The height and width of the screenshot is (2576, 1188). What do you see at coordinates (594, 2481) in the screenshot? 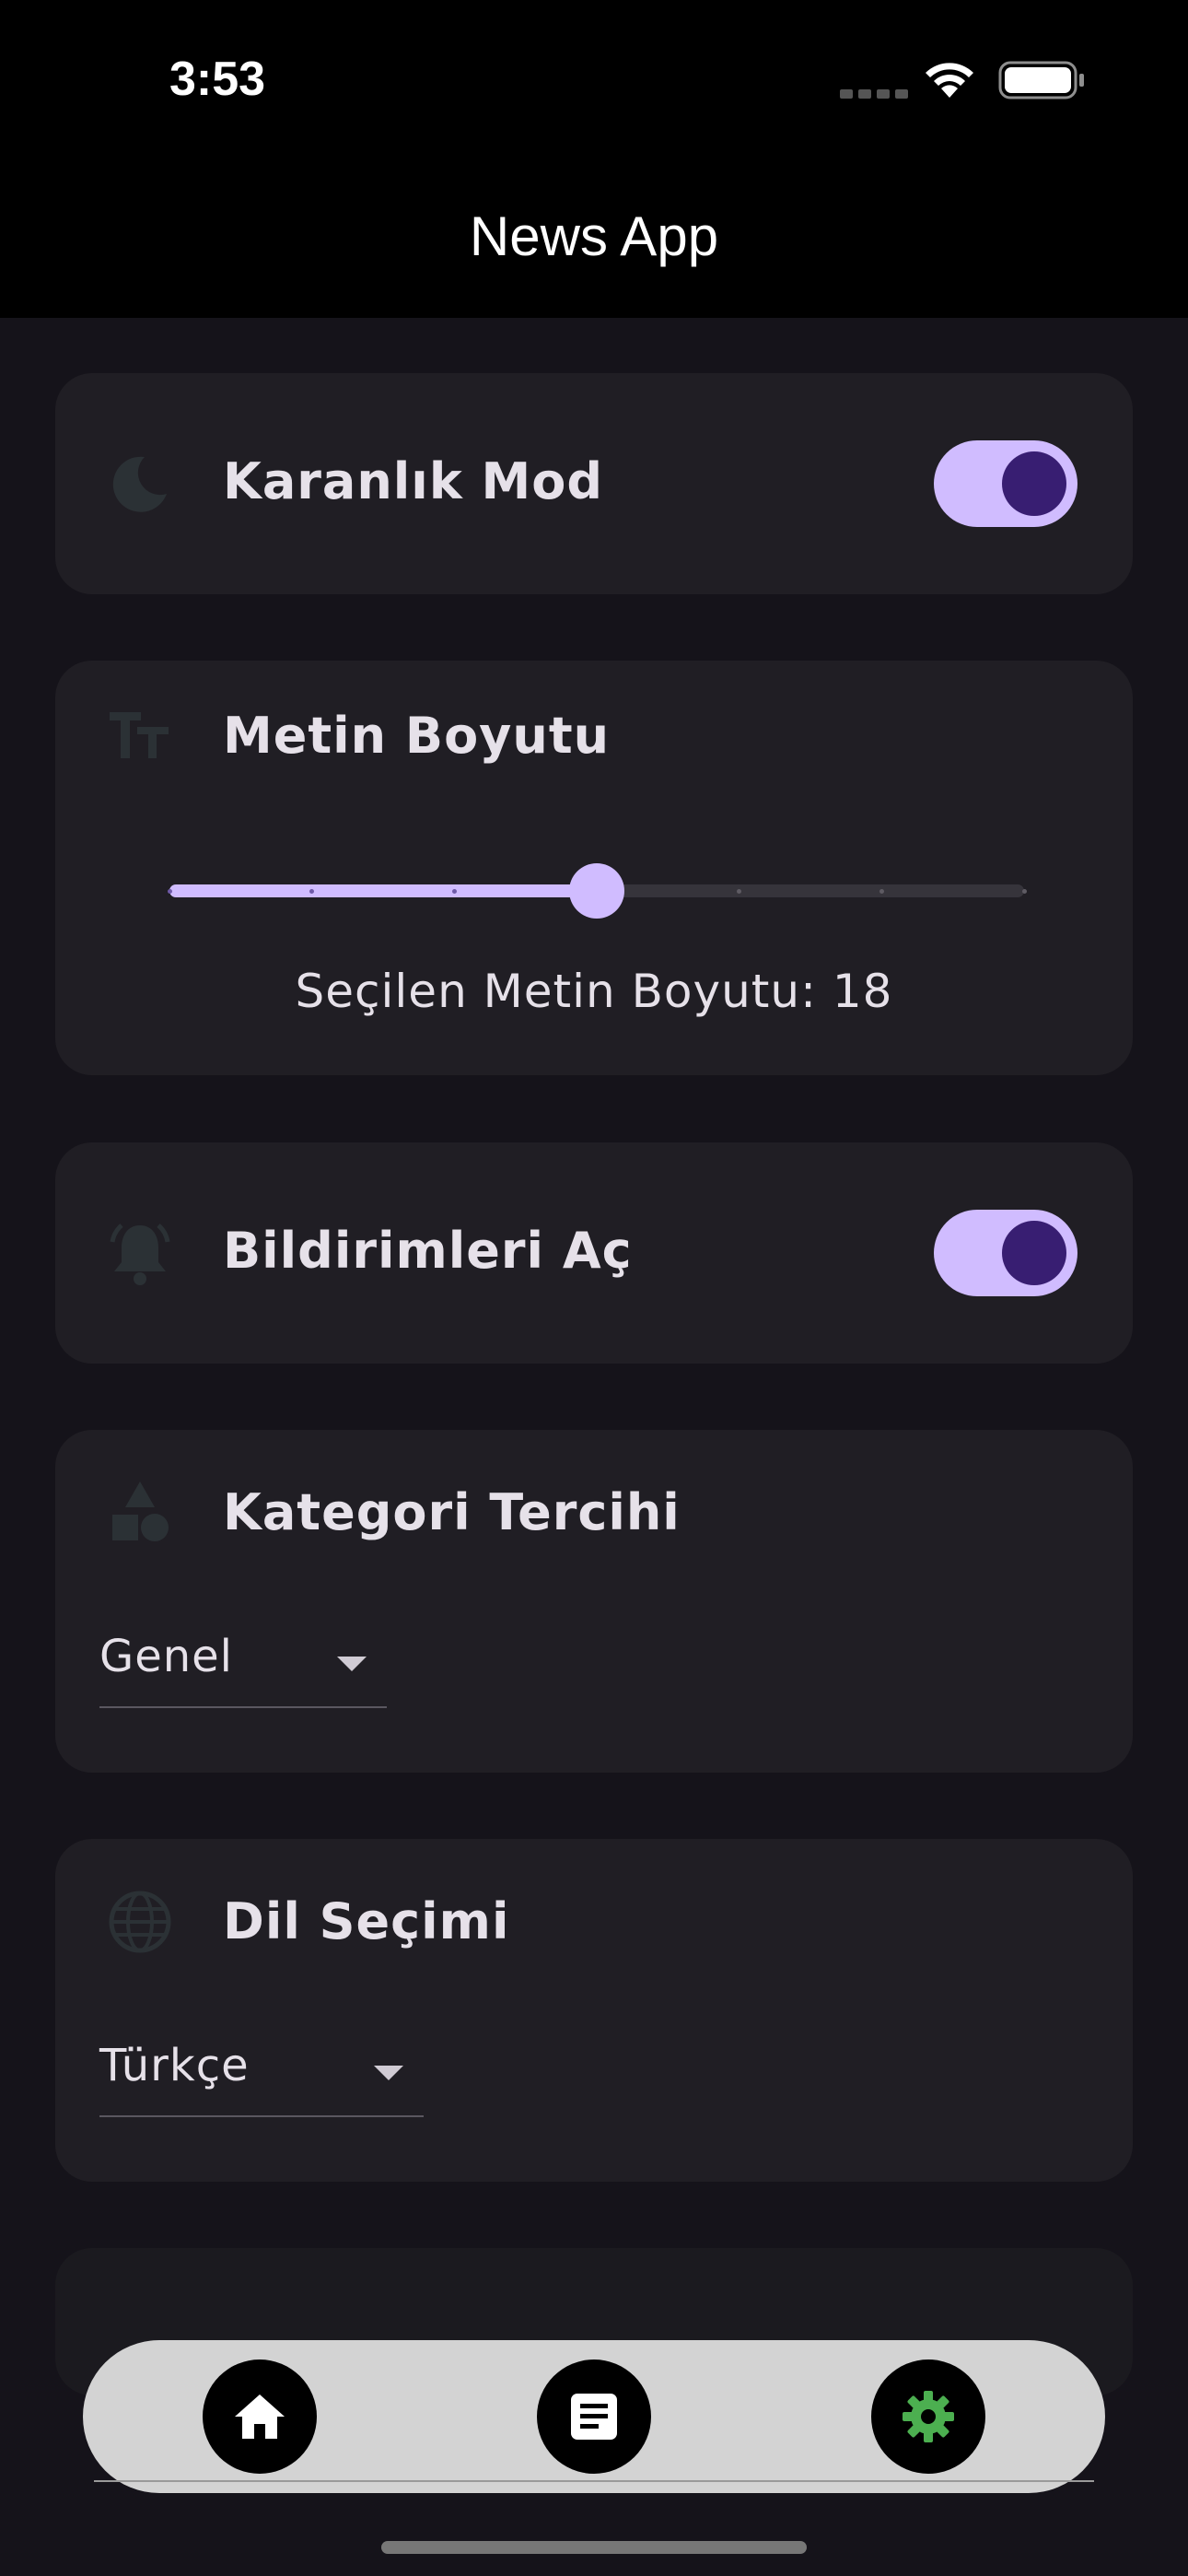
I see `nav-divider` at bounding box center [594, 2481].